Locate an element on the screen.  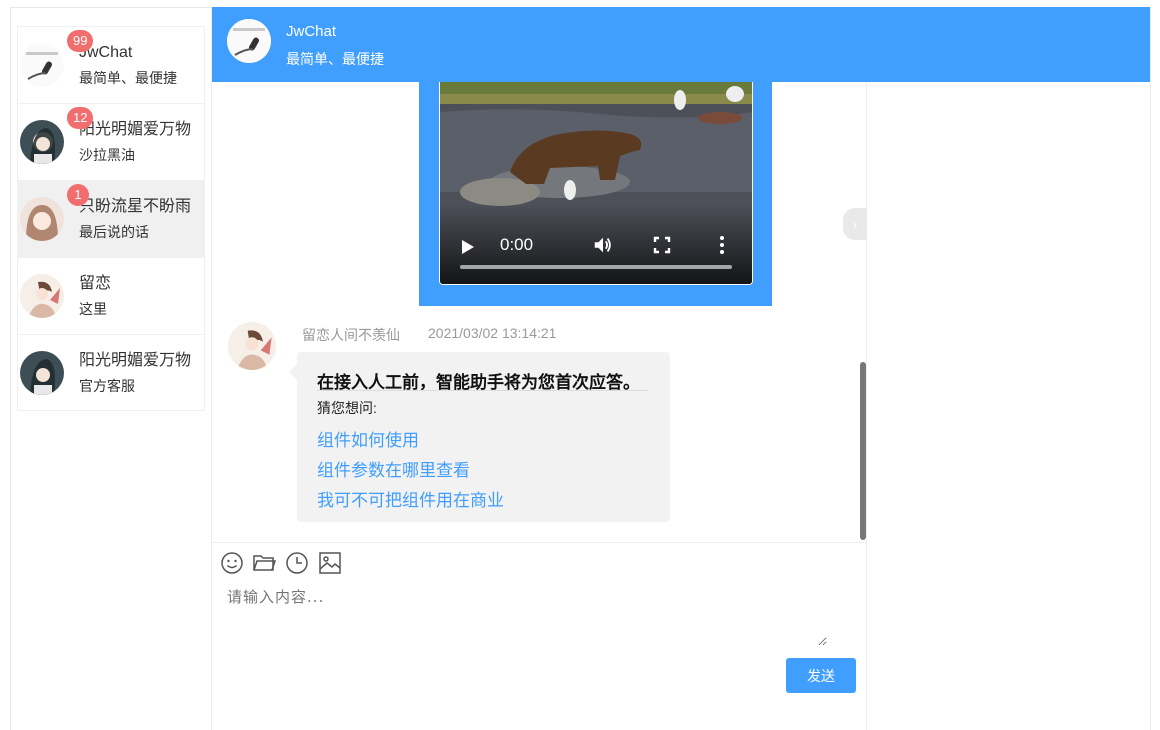
message-timestamp: 2021/03/02 13:14:21 is located at coordinates (492, 333).